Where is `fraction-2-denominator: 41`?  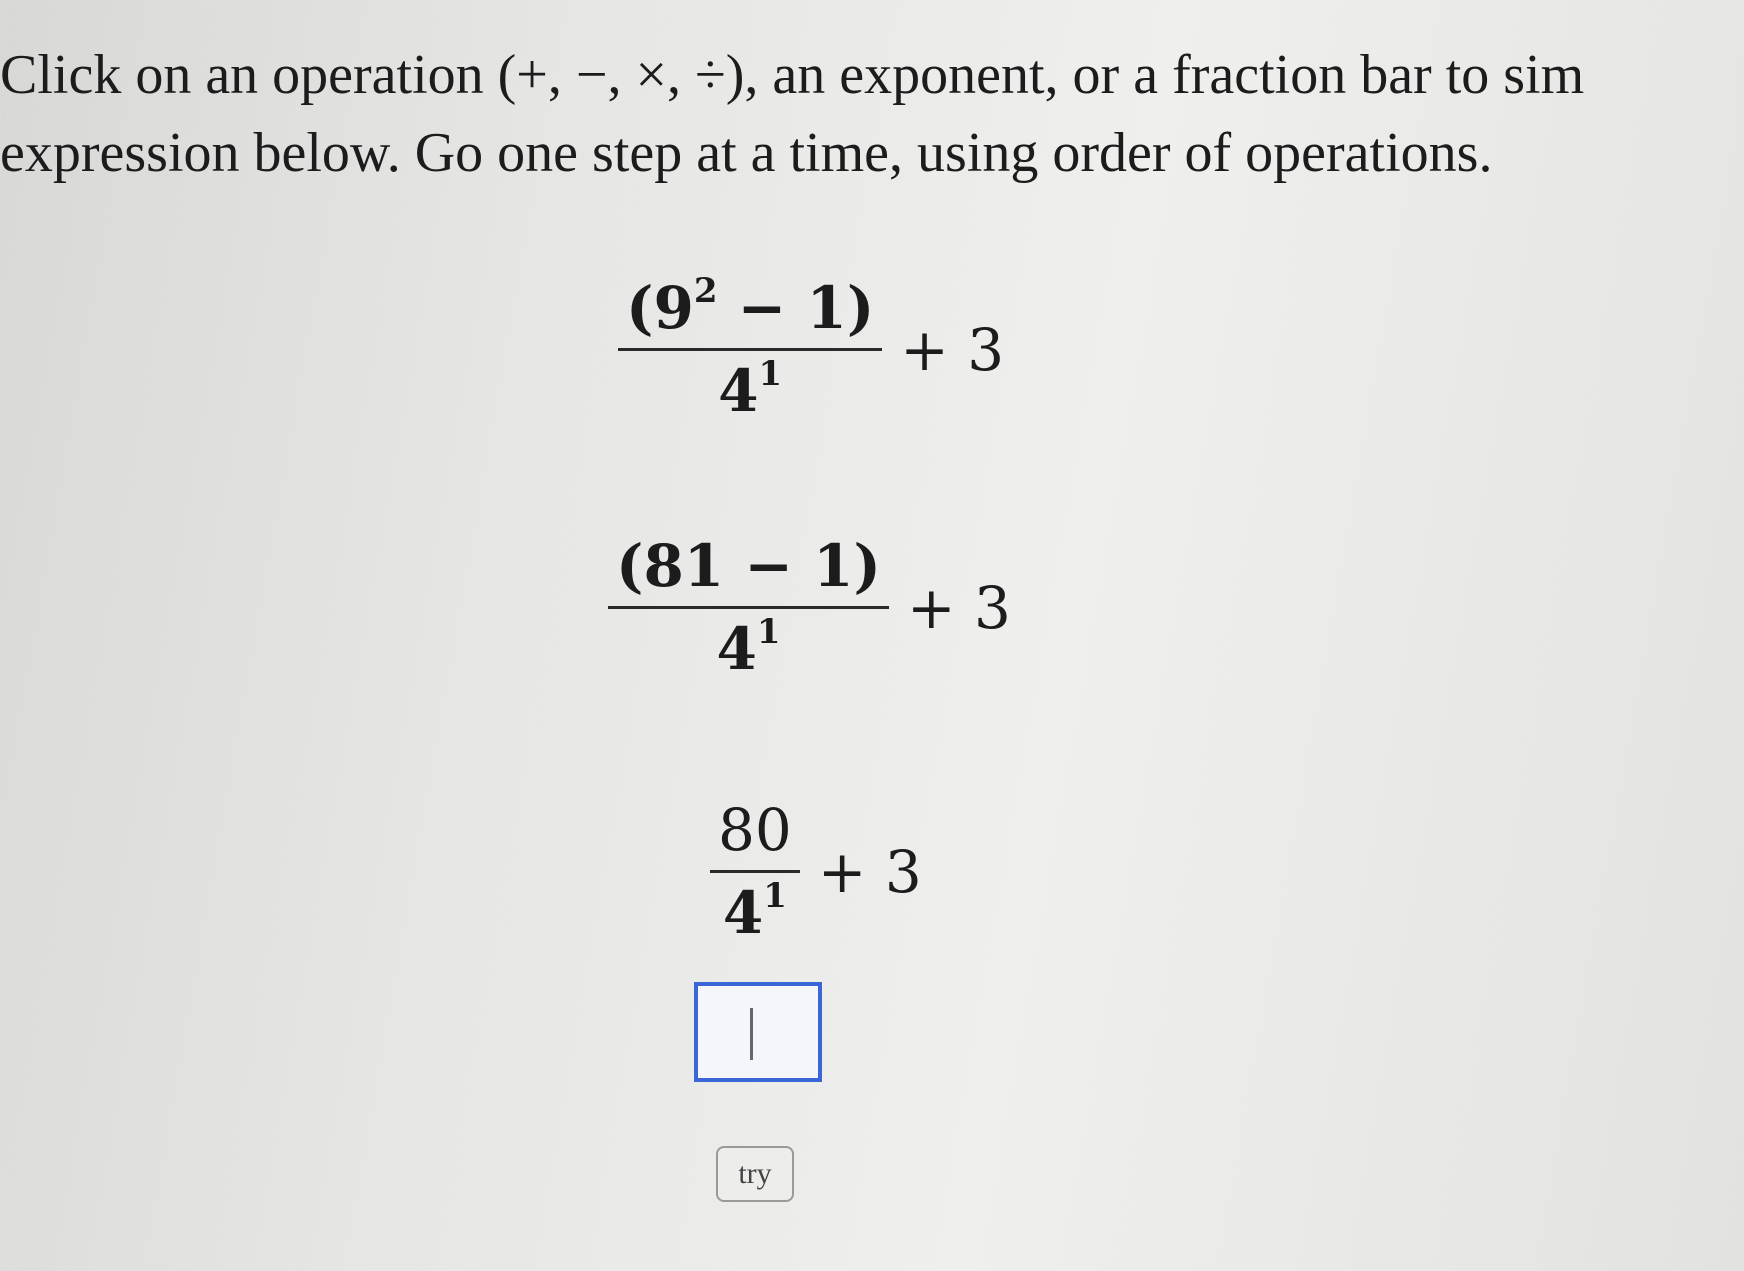
fraction-2-denominator: 41 is located at coordinates (748, 649).